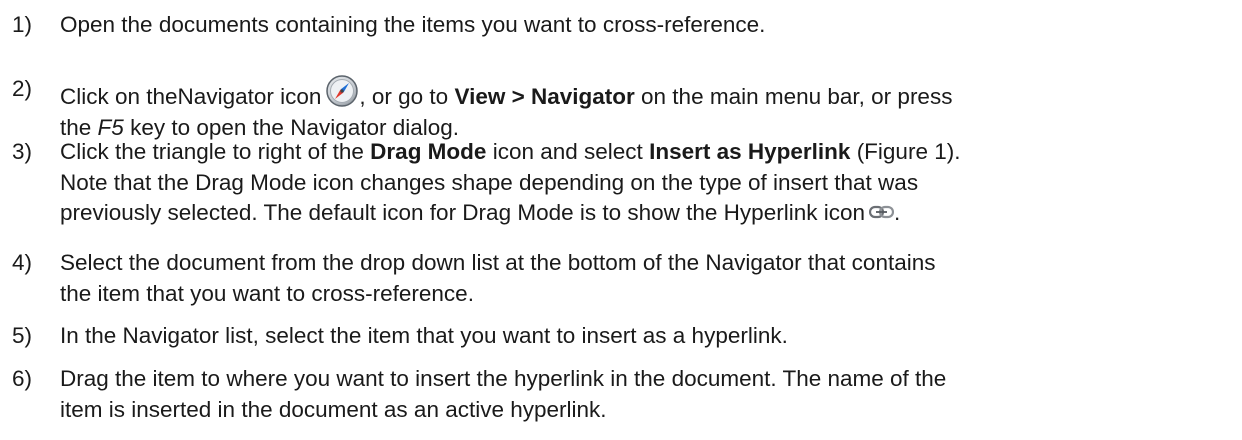 This screenshot has height=440, width=1242. I want to click on step-text-run: , or go to, so click(404, 96).